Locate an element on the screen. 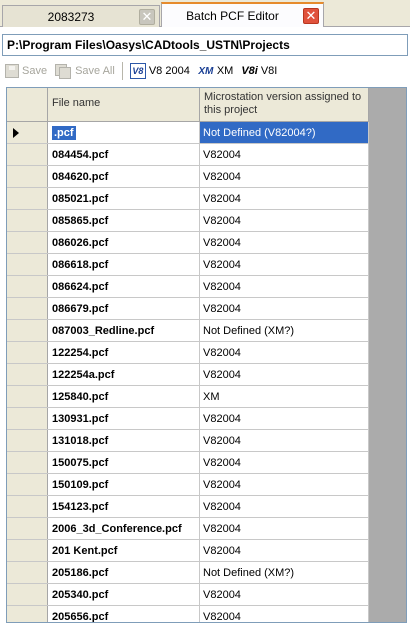 The height and width of the screenshot is (630, 410). file-name-cell: 205656.pcf is located at coordinates (124, 614).